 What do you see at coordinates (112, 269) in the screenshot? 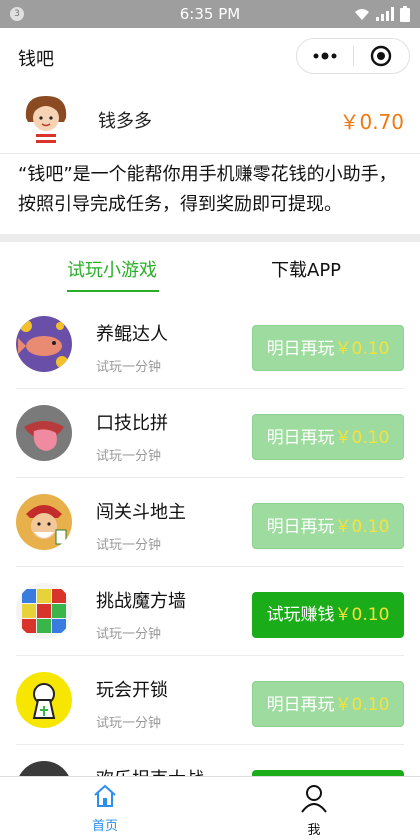
I see `tab-trial-games: 试玩小游戏` at bounding box center [112, 269].